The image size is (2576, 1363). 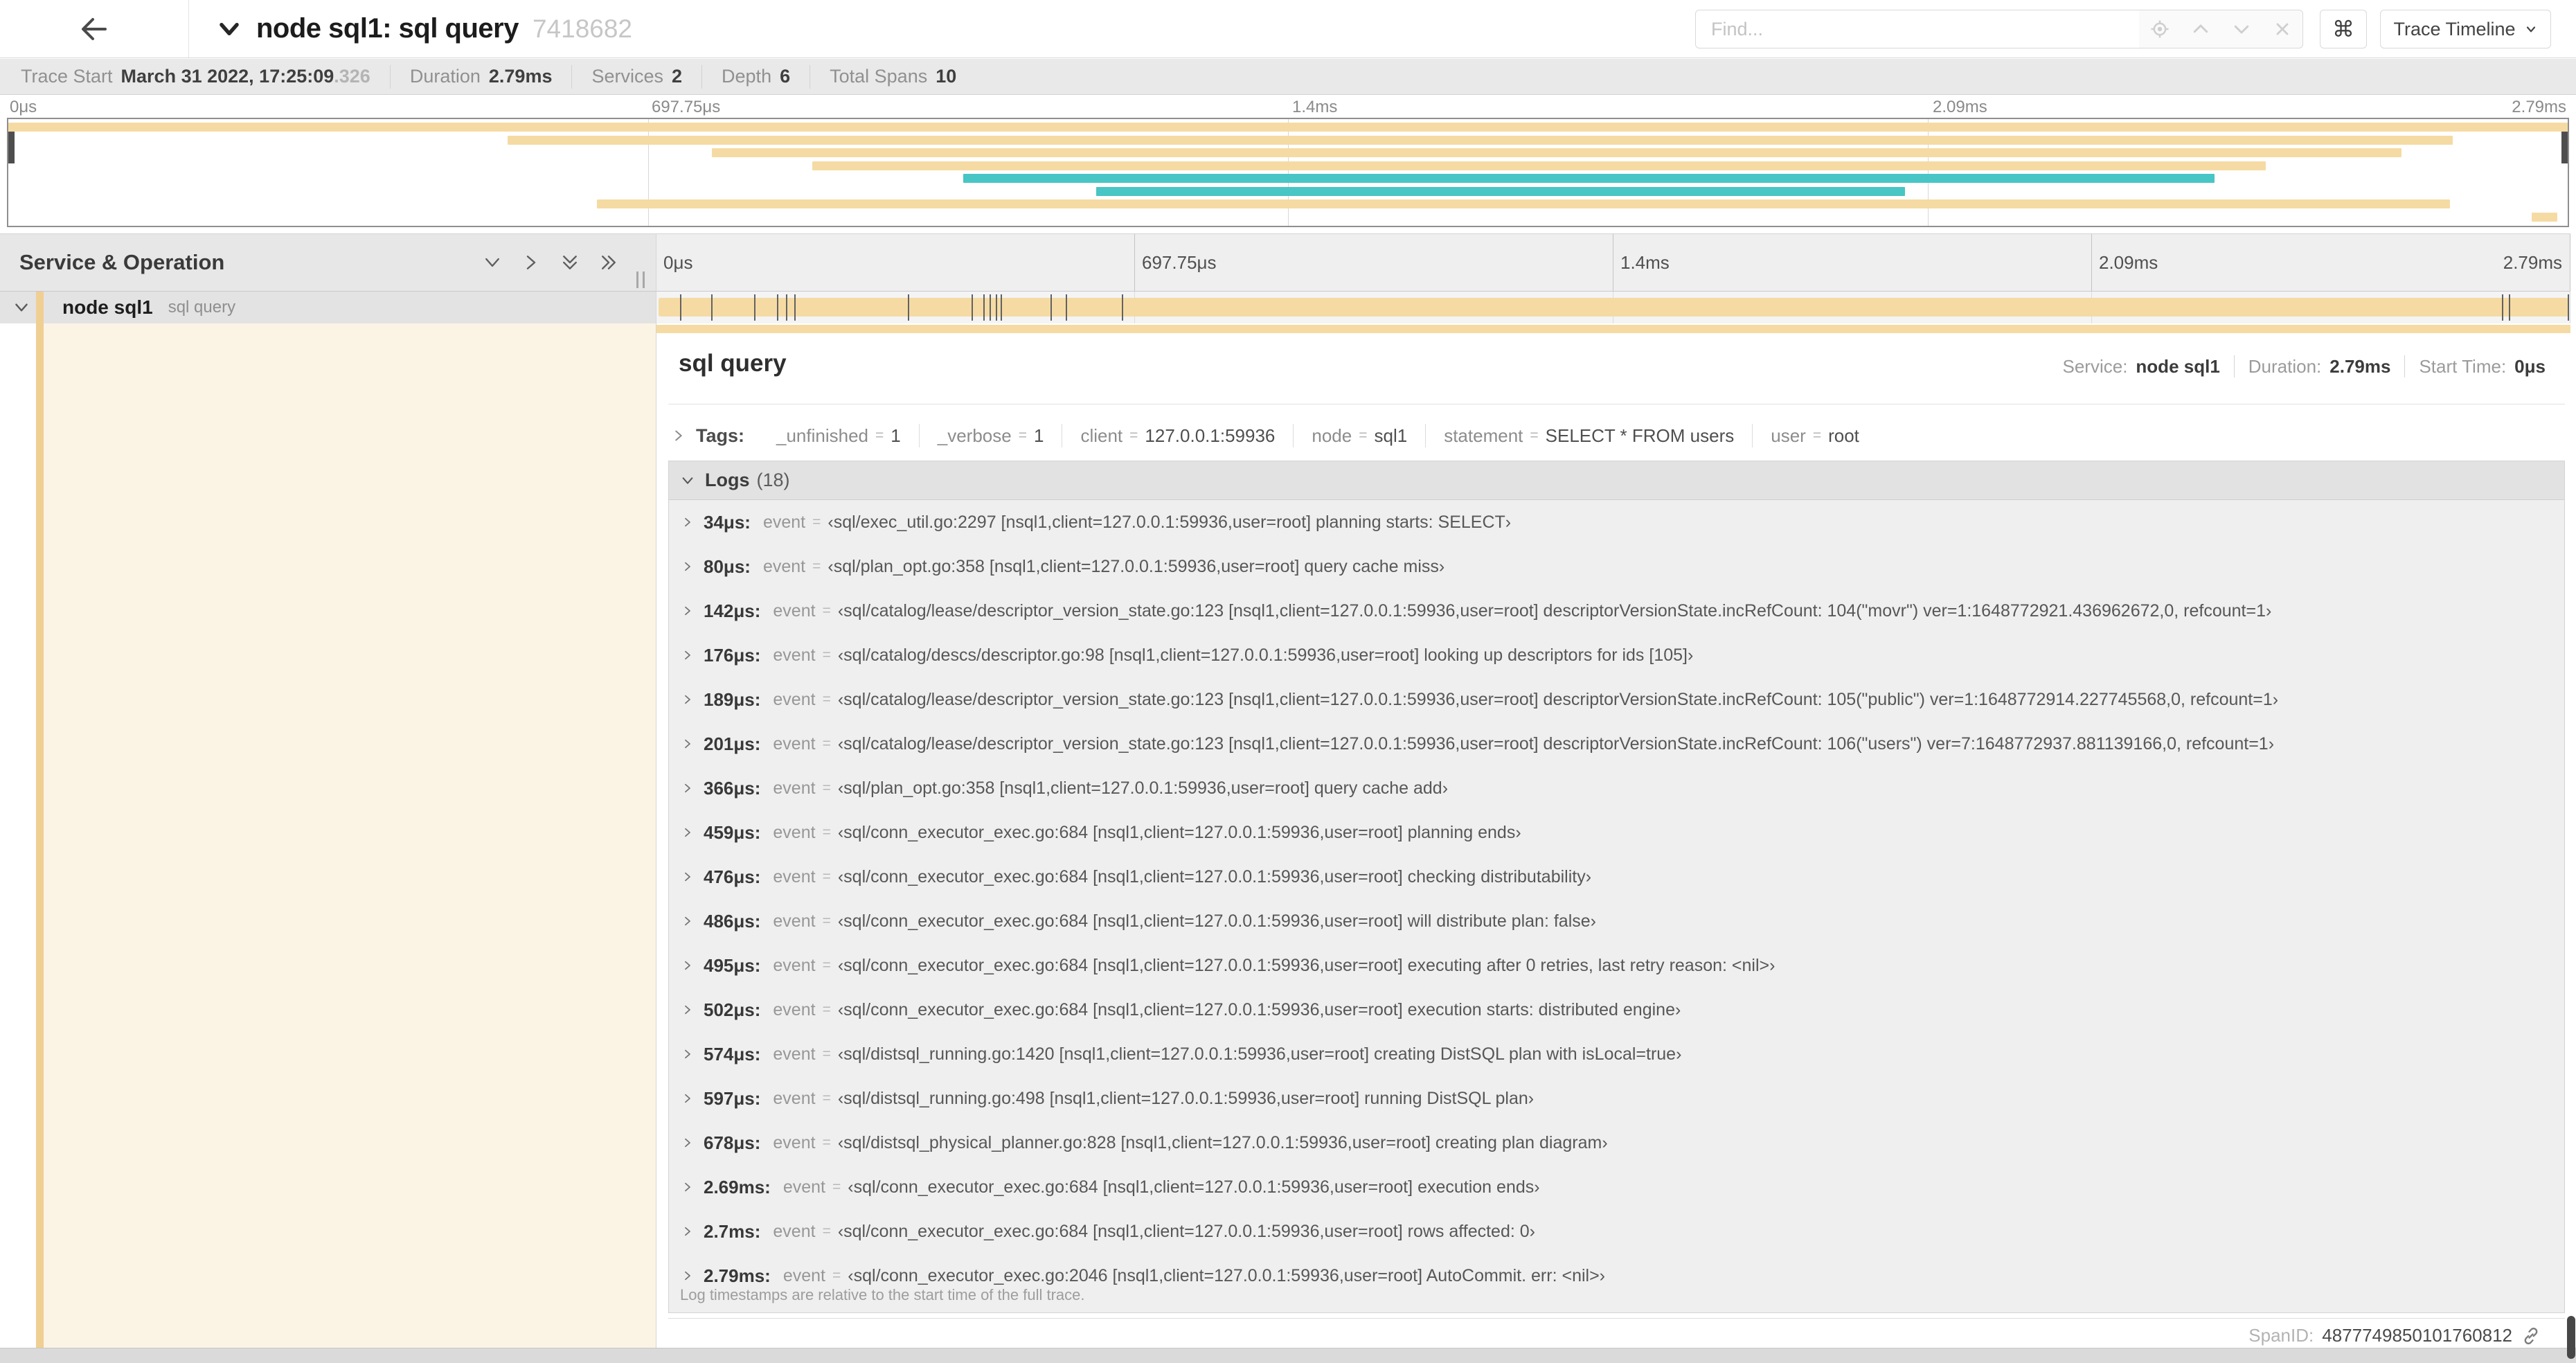 I want to click on log-timestamp: 678μs:, so click(x=732, y=1142).